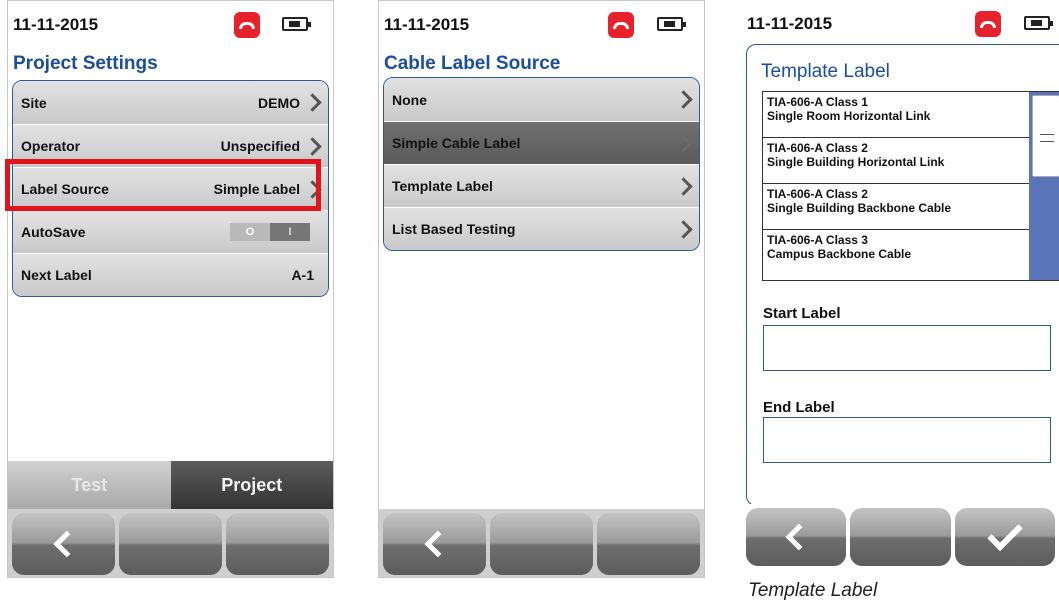 The width and height of the screenshot is (1059, 610). I want to click on scrollbar, so click(1044, 186).